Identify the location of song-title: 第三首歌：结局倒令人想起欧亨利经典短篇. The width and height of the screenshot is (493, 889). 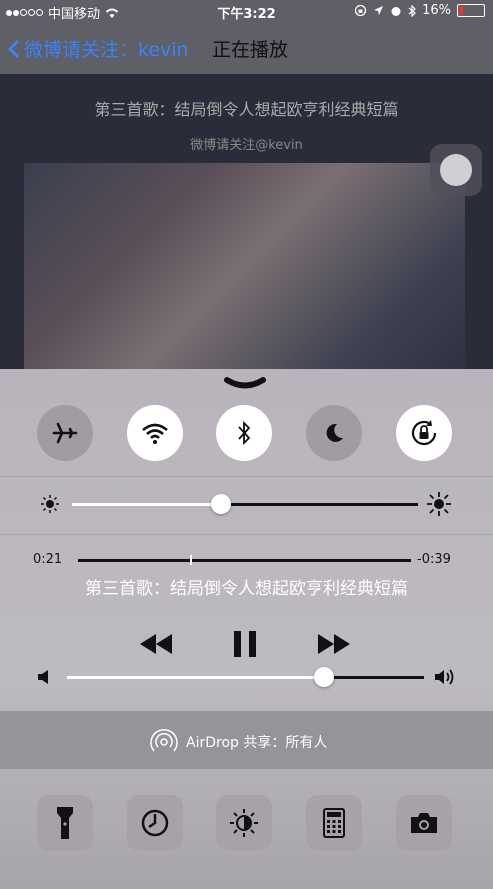
(246, 109).